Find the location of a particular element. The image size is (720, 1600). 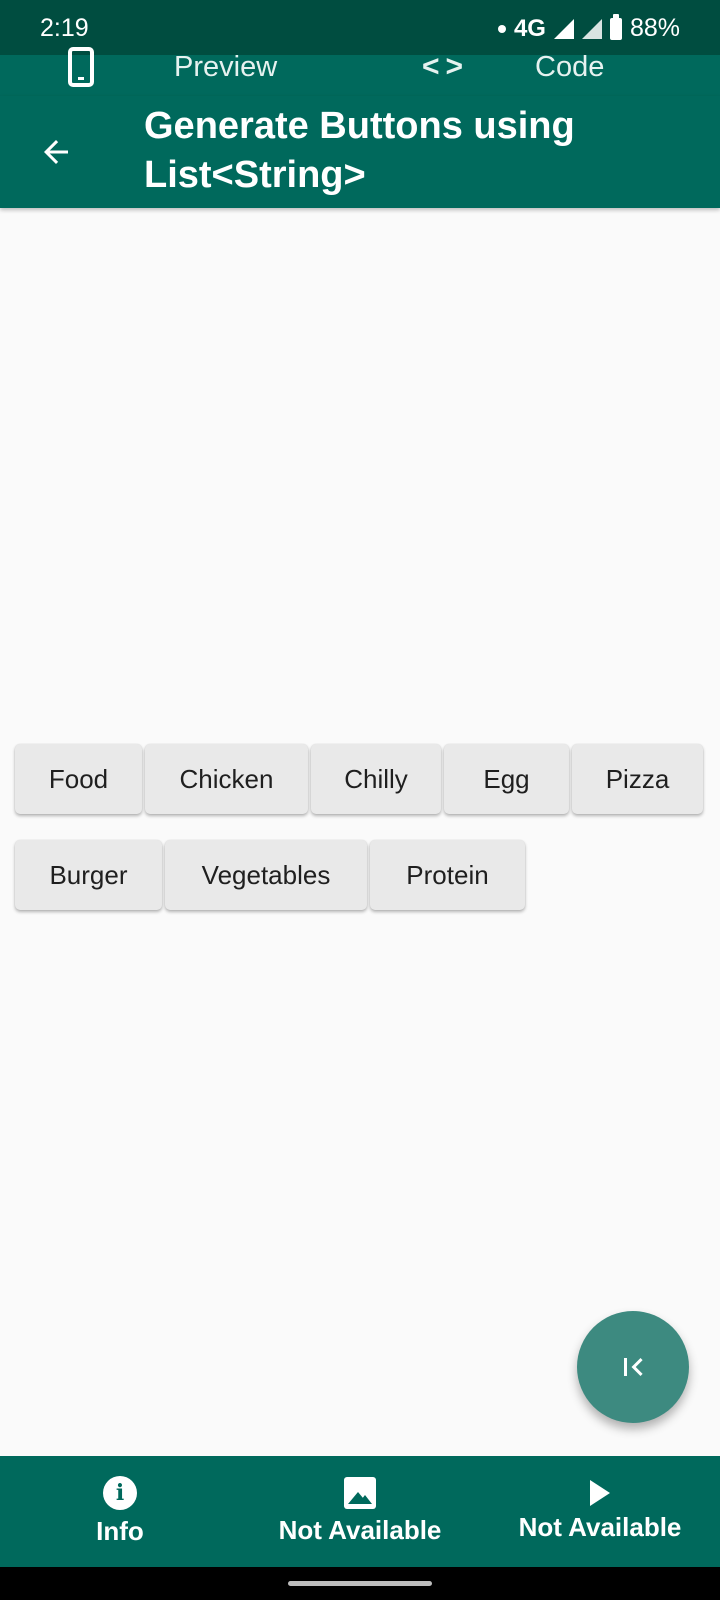

nav-item-play: Not Available is located at coordinates (600, 1511).